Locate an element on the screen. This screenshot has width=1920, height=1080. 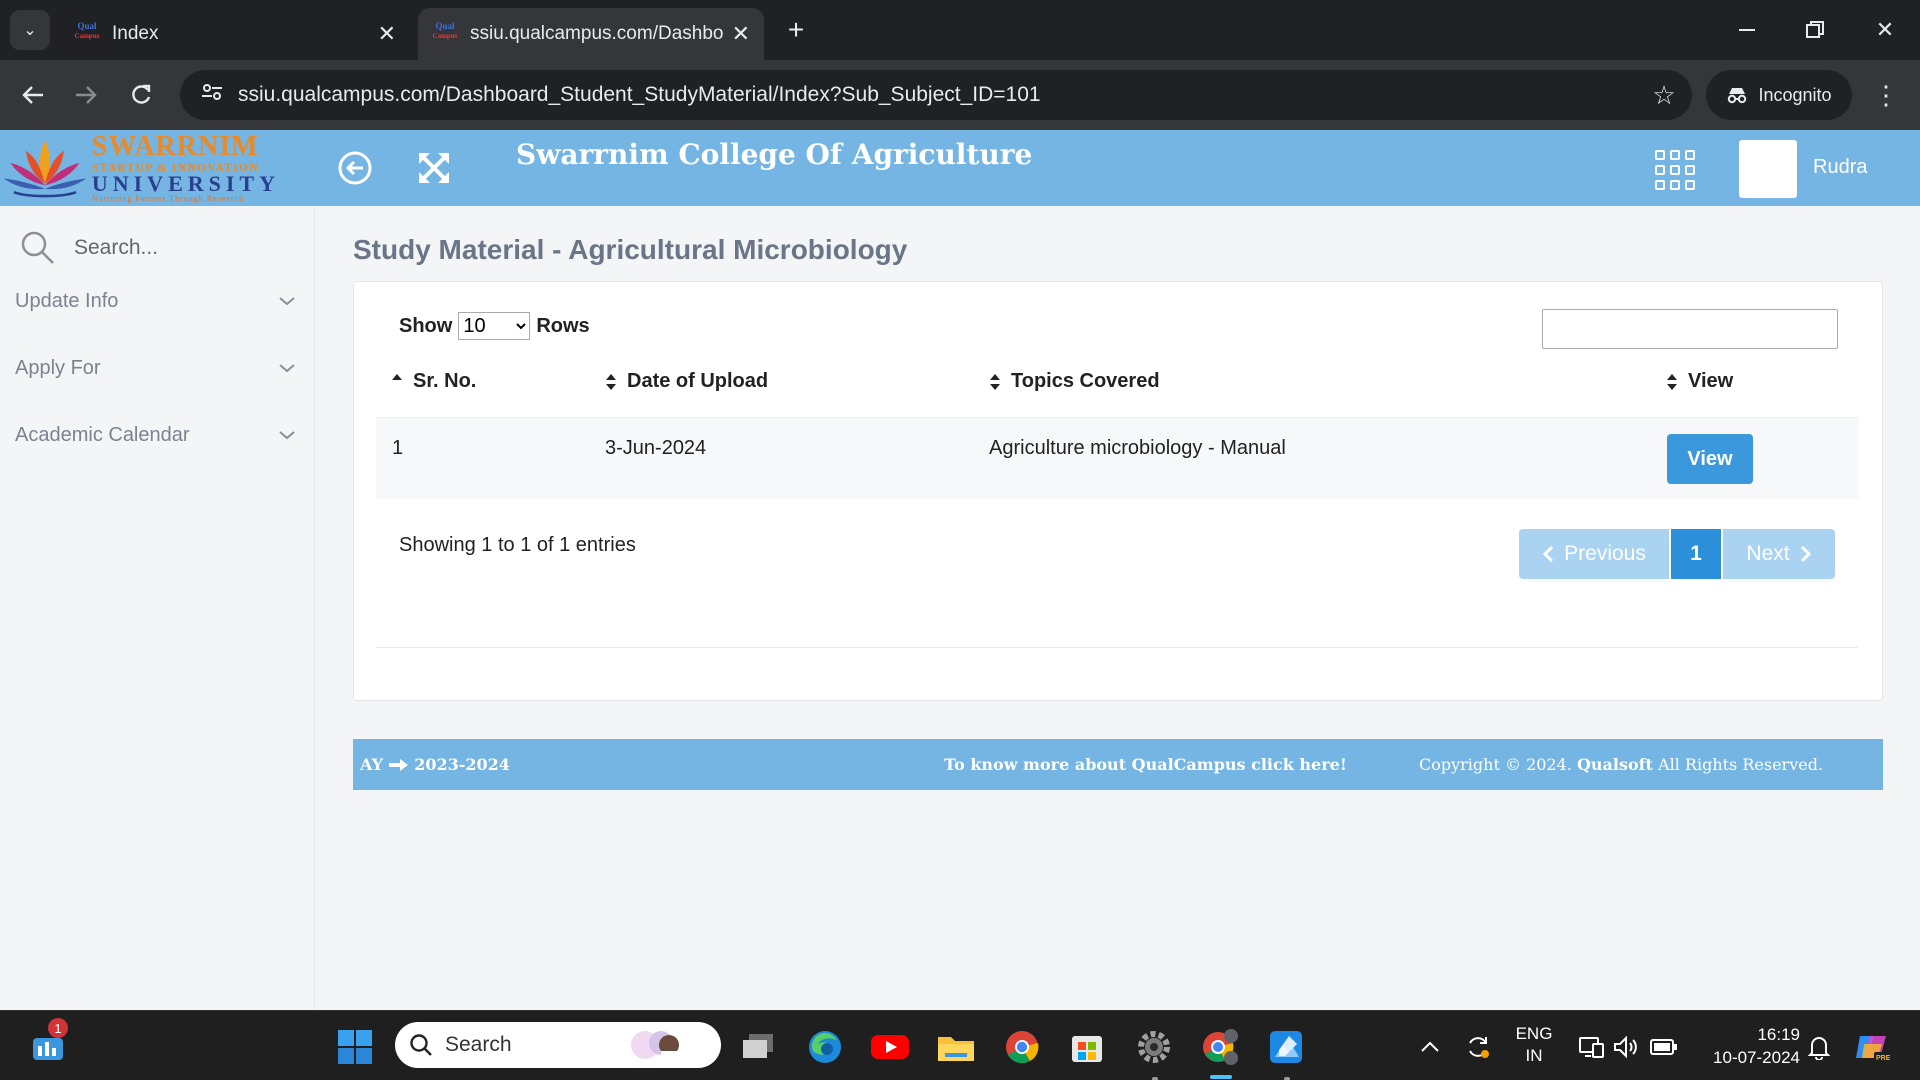
battery-icon is located at coordinates (1664, 1047).